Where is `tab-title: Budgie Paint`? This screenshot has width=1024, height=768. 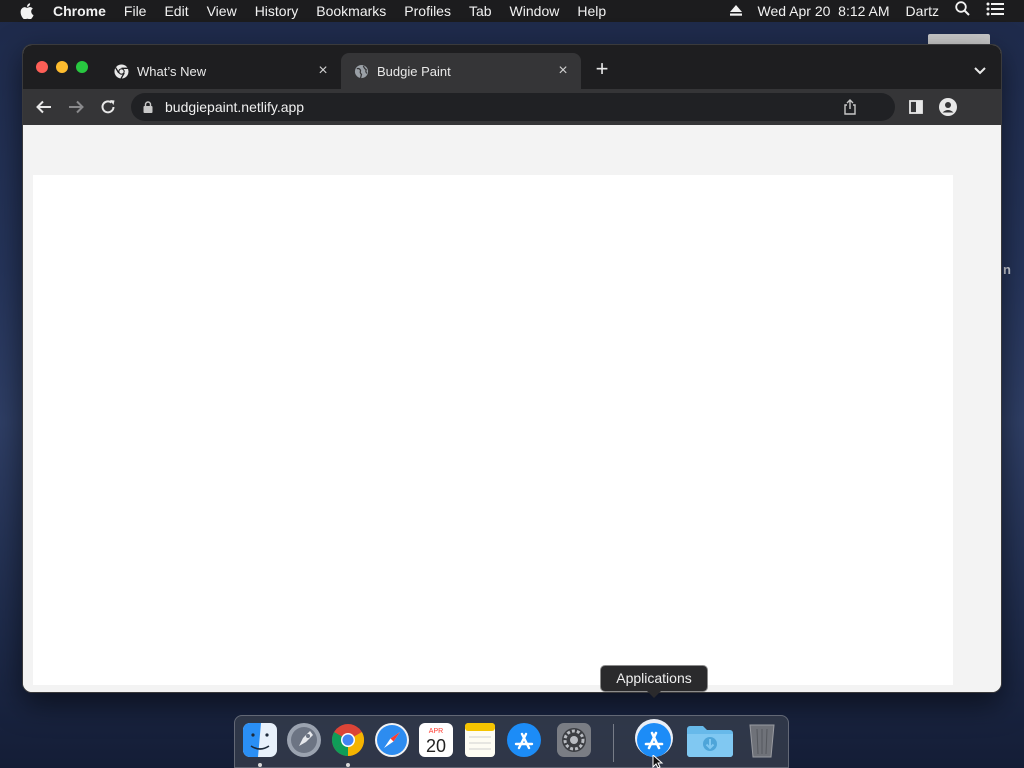
tab-title: Budgie Paint is located at coordinates (414, 71).